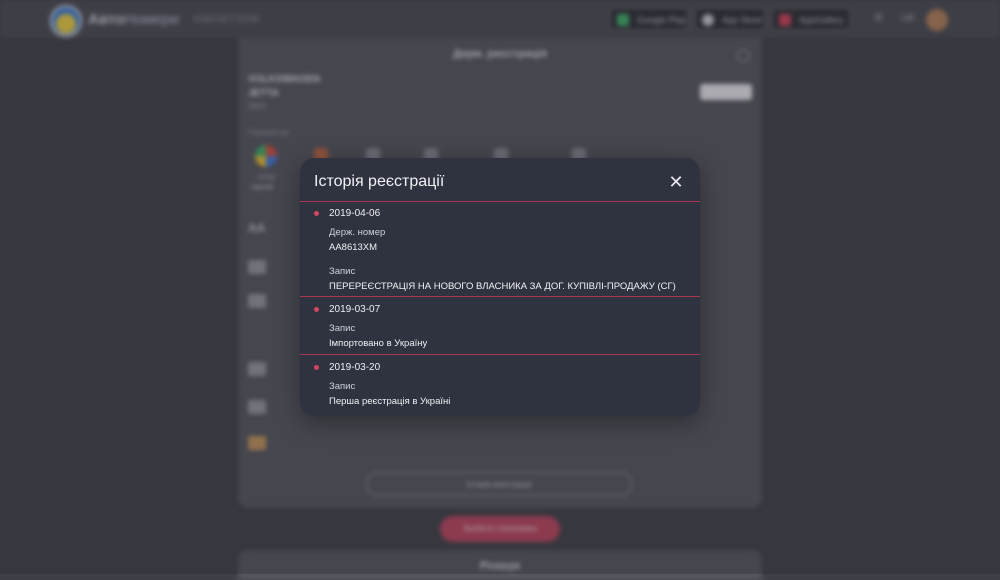 The image size is (1000, 580). What do you see at coordinates (676, 182) in the screenshot?
I see `close-icon: ✕` at bounding box center [676, 182].